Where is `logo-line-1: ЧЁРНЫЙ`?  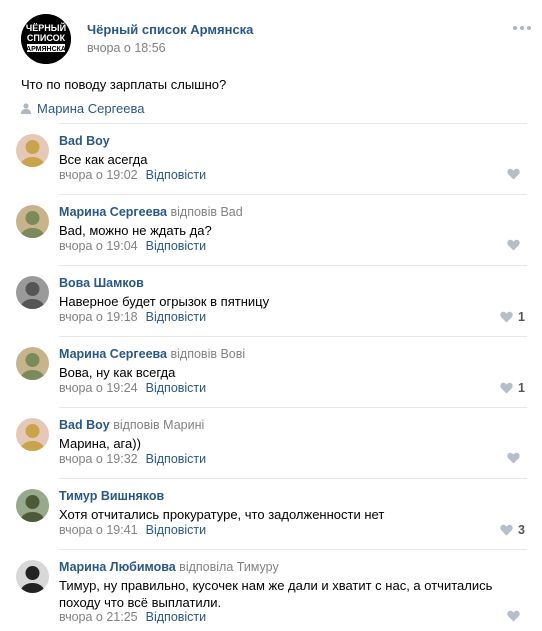 logo-line-1: ЧЁРНЫЙ is located at coordinates (46, 27).